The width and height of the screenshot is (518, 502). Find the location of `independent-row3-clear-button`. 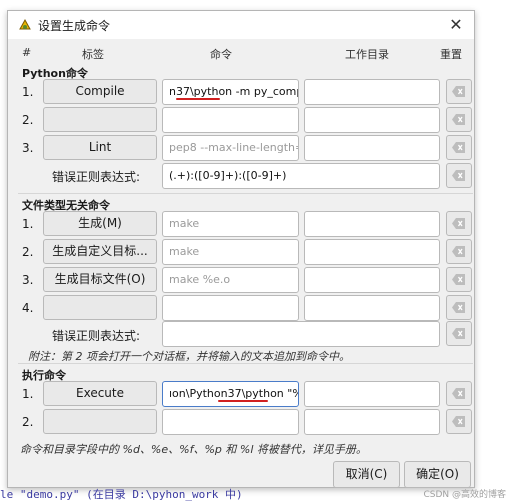

independent-row3-clear-button is located at coordinates (459, 279).